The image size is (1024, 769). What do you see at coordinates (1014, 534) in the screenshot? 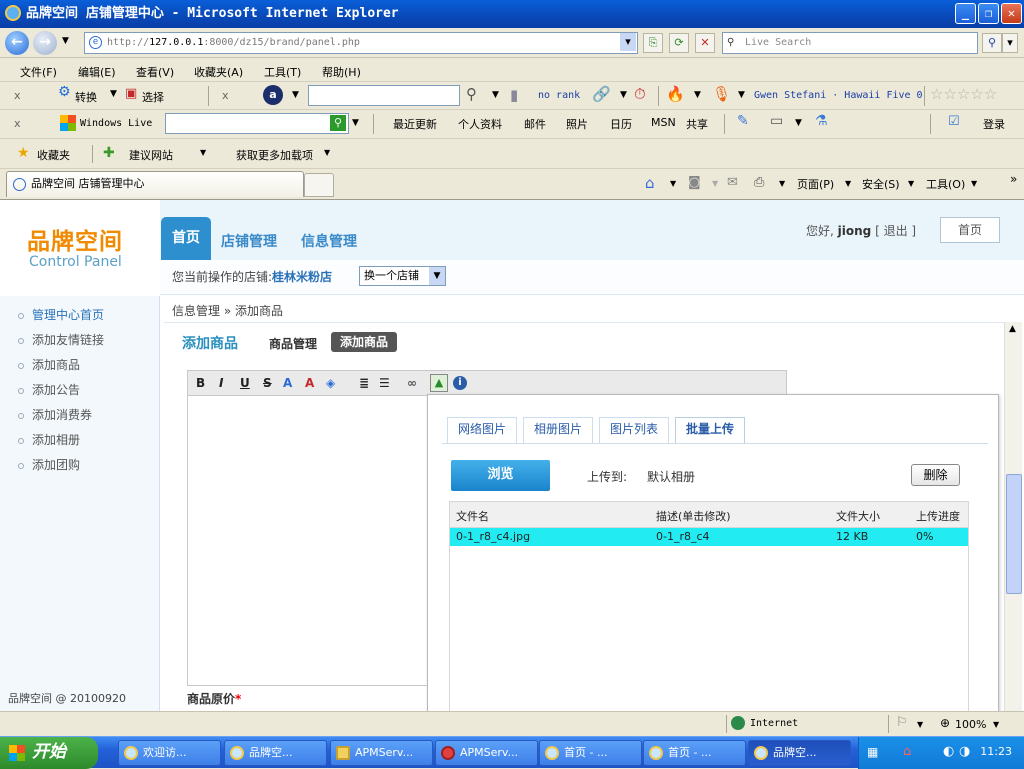
I see `scrollbar-thumb` at bounding box center [1014, 534].